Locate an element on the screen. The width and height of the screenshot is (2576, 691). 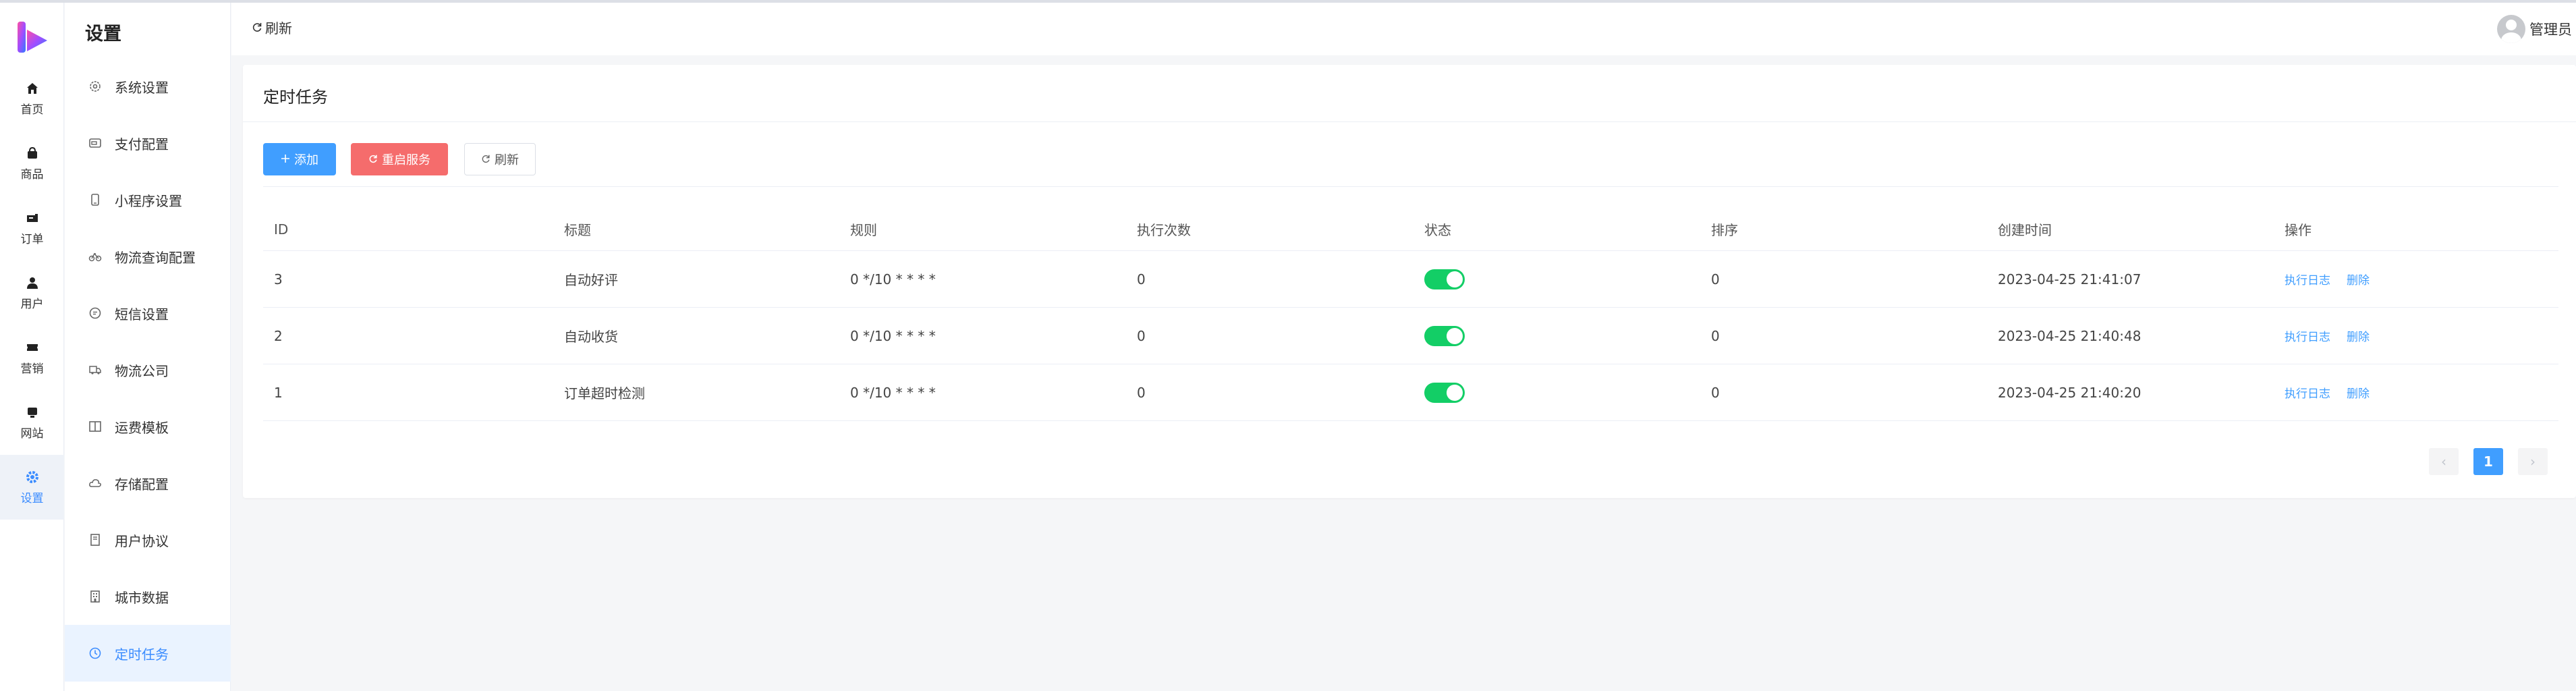
sidebar-item-system-settings: 系统设置 is located at coordinates (148, 86).